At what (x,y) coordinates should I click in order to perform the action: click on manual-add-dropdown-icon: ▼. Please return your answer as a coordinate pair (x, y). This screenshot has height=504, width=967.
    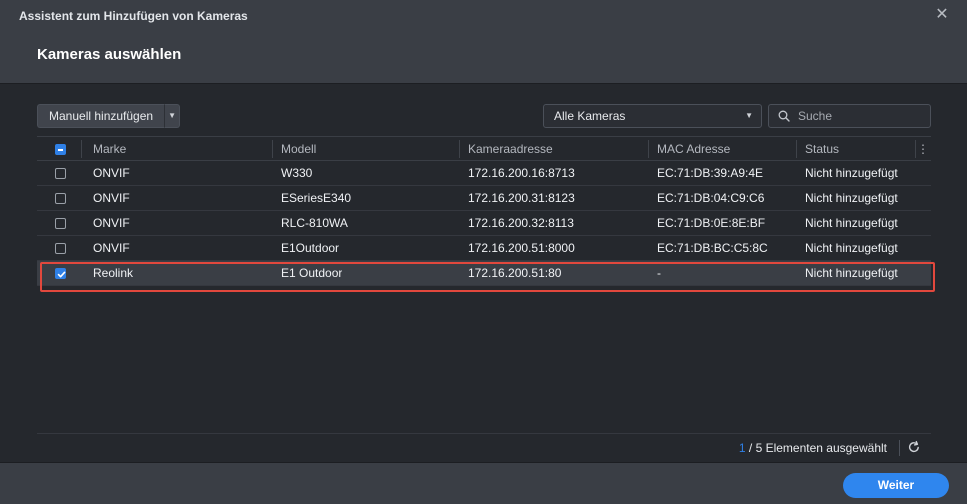
    Looking at the image, I should click on (172, 116).